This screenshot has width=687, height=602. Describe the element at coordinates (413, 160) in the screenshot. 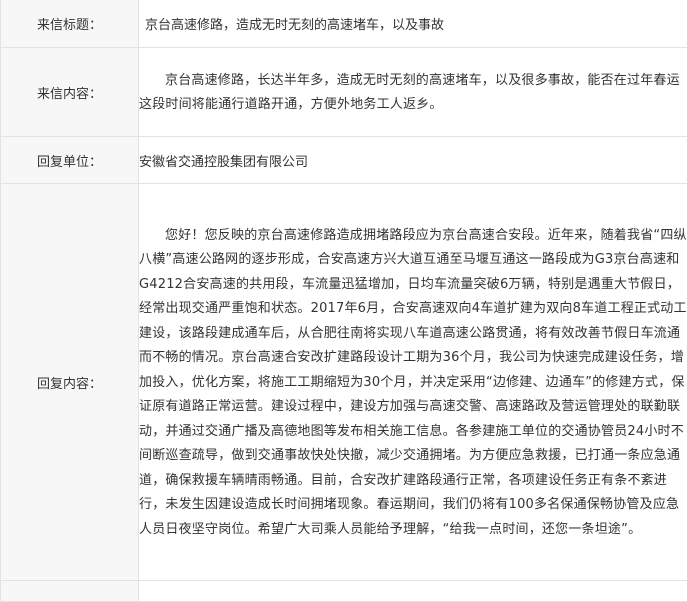

I see `unit-value: 安徽省交通控股集团有限公司` at that location.